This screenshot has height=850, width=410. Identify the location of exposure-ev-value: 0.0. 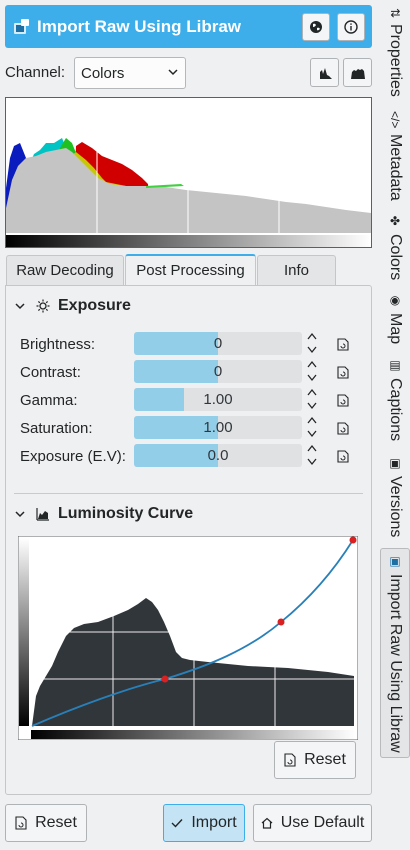
(218, 455).